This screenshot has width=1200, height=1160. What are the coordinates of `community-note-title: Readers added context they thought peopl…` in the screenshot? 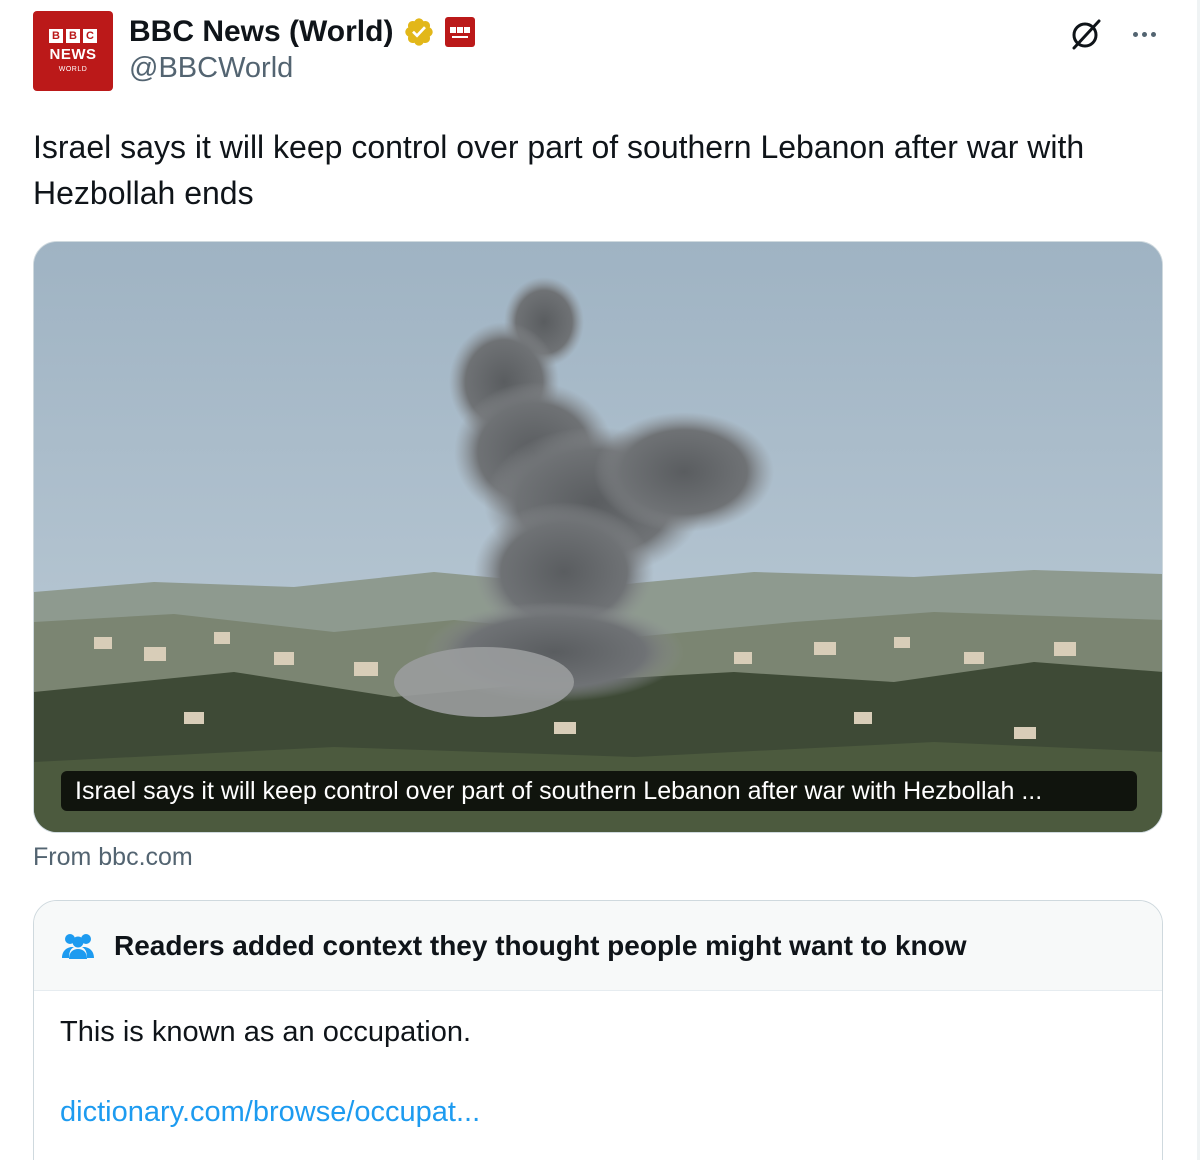 It's located at (540, 945).